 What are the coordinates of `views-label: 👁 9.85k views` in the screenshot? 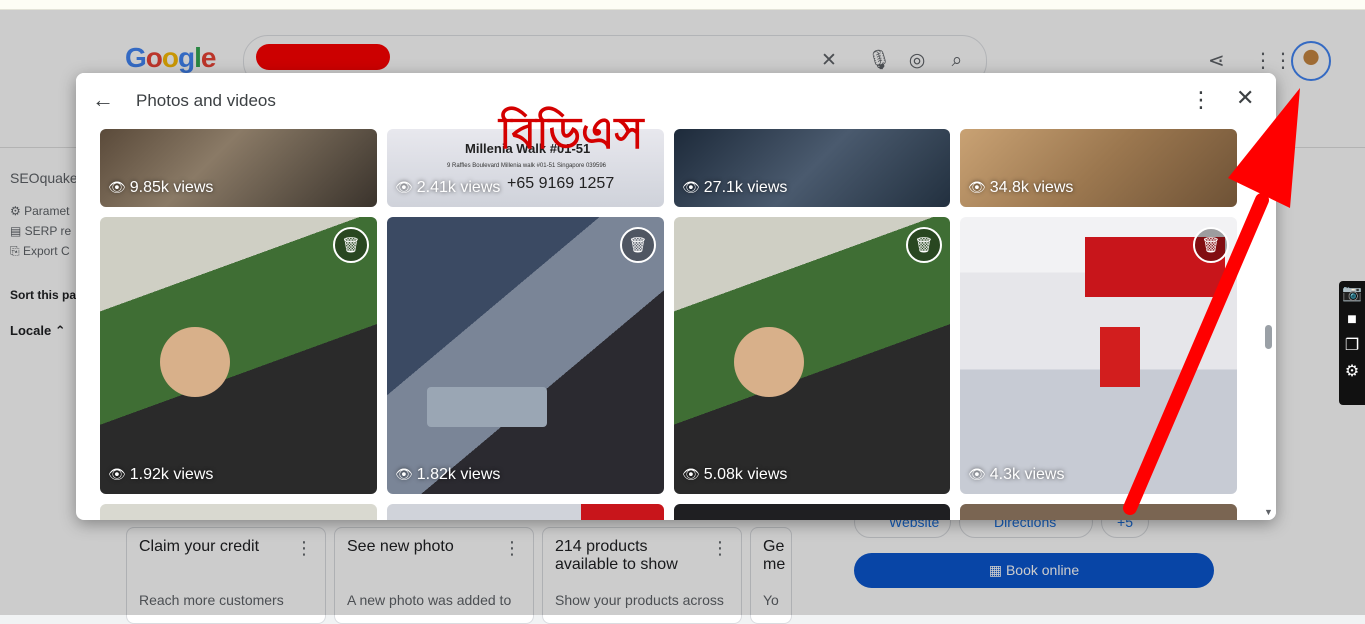 It's located at (161, 187).